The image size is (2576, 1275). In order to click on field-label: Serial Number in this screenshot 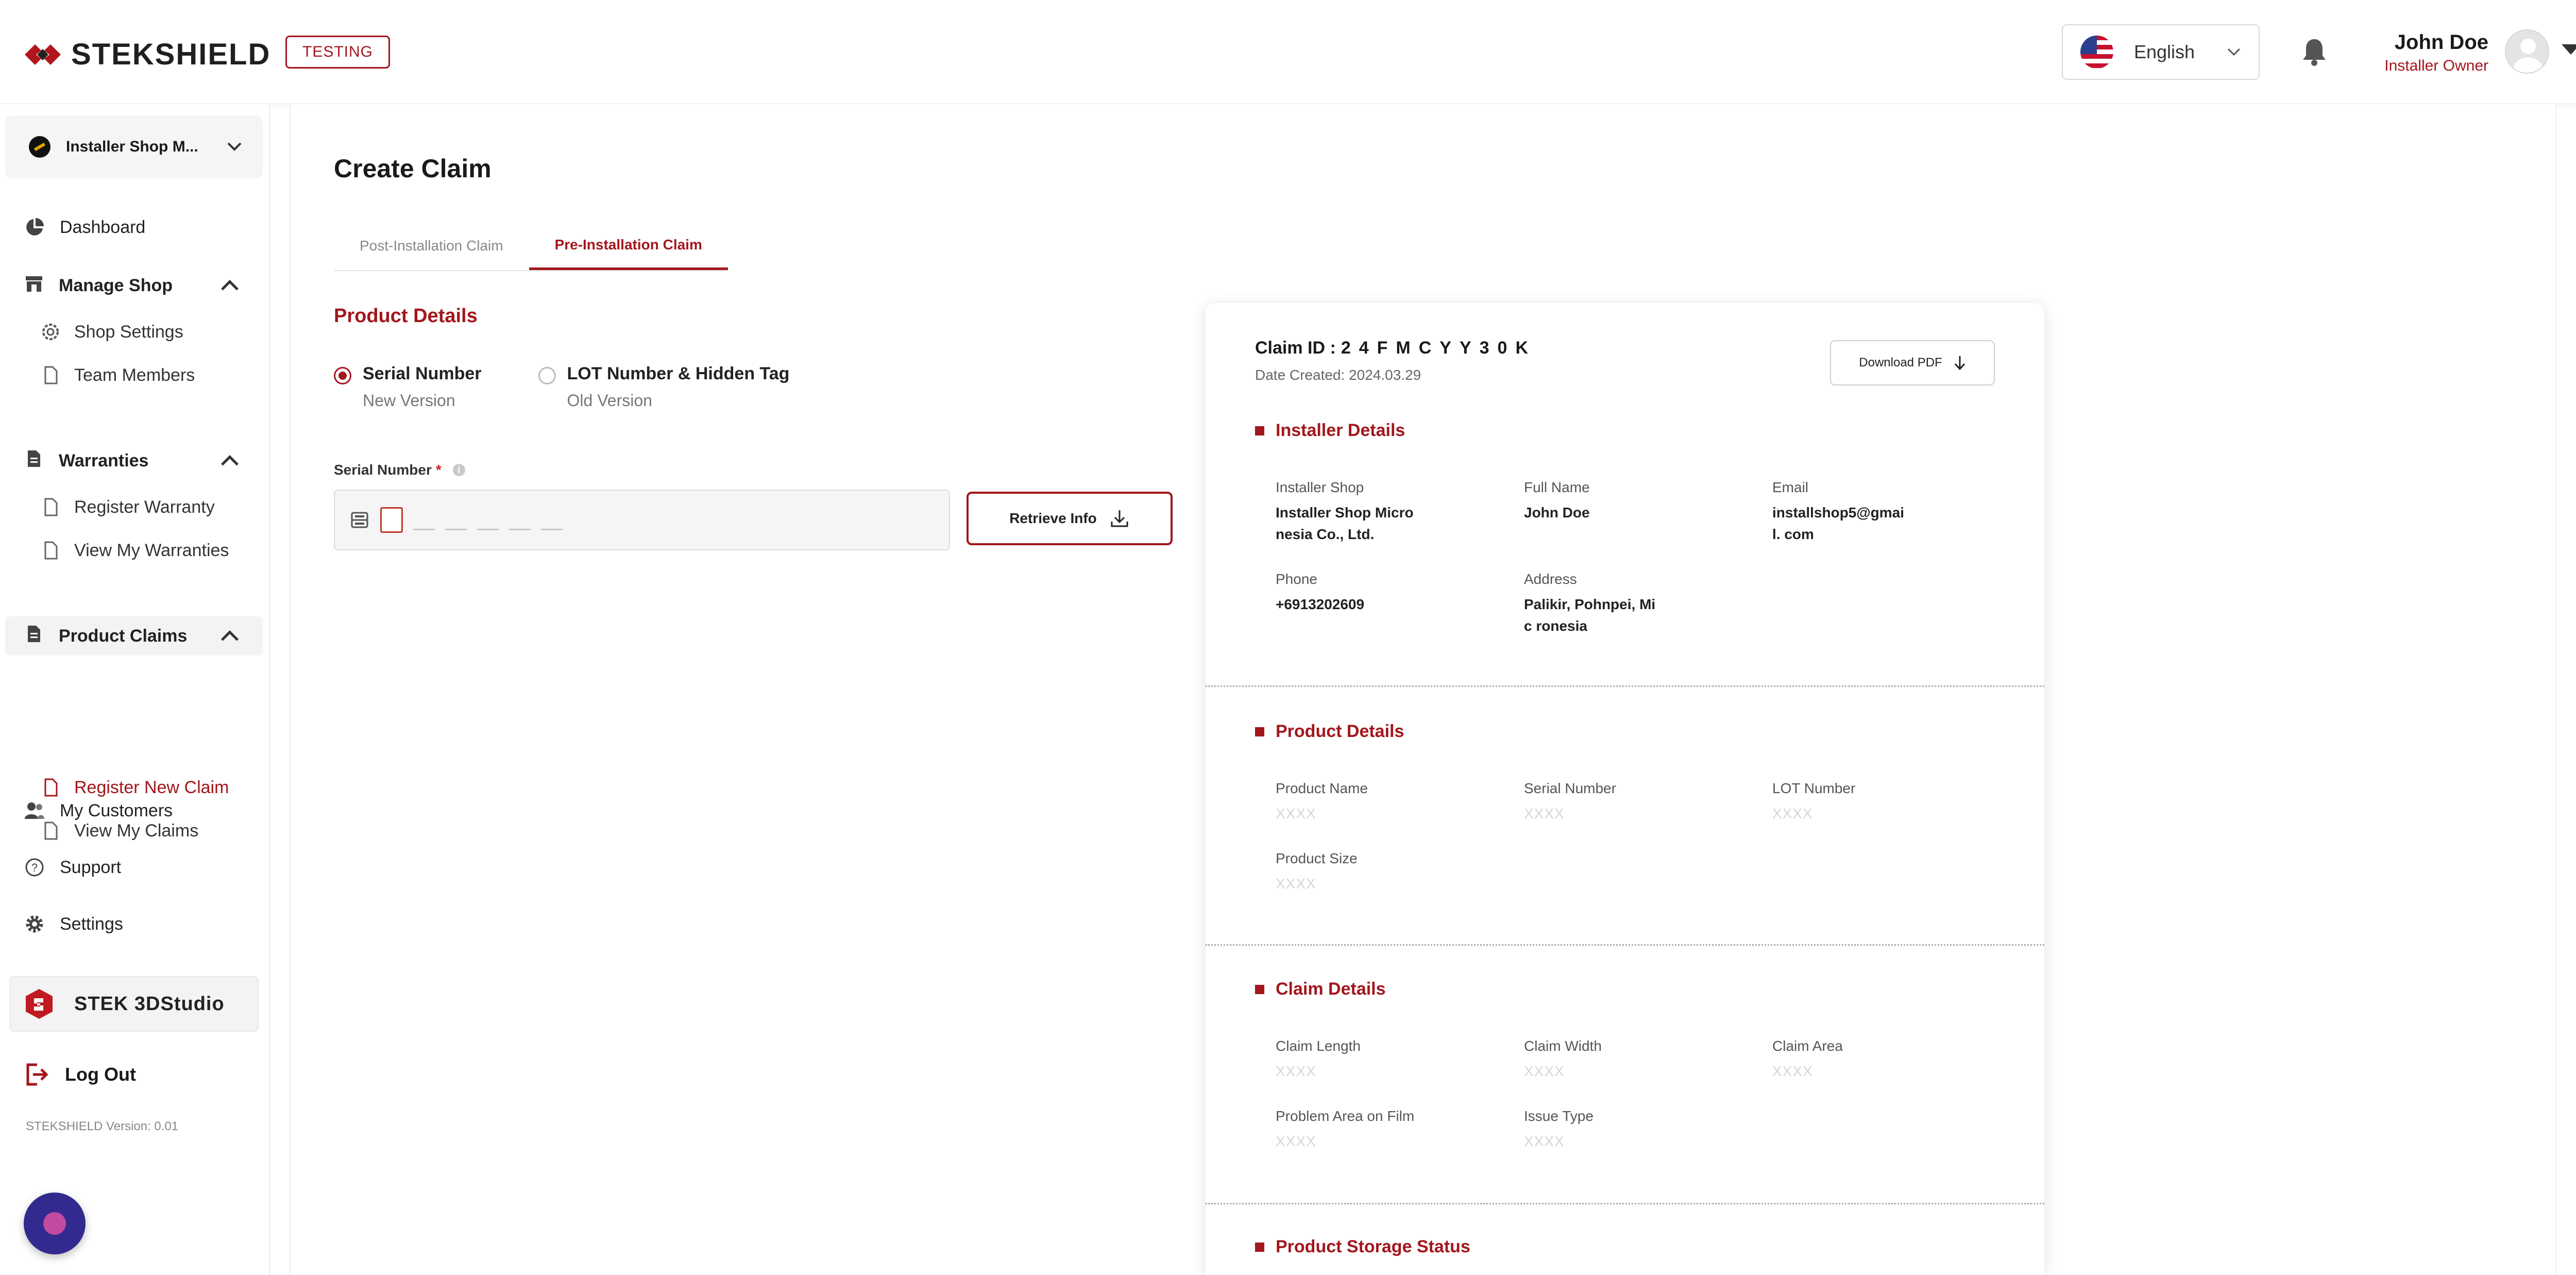, I will do `click(1570, 788)`.